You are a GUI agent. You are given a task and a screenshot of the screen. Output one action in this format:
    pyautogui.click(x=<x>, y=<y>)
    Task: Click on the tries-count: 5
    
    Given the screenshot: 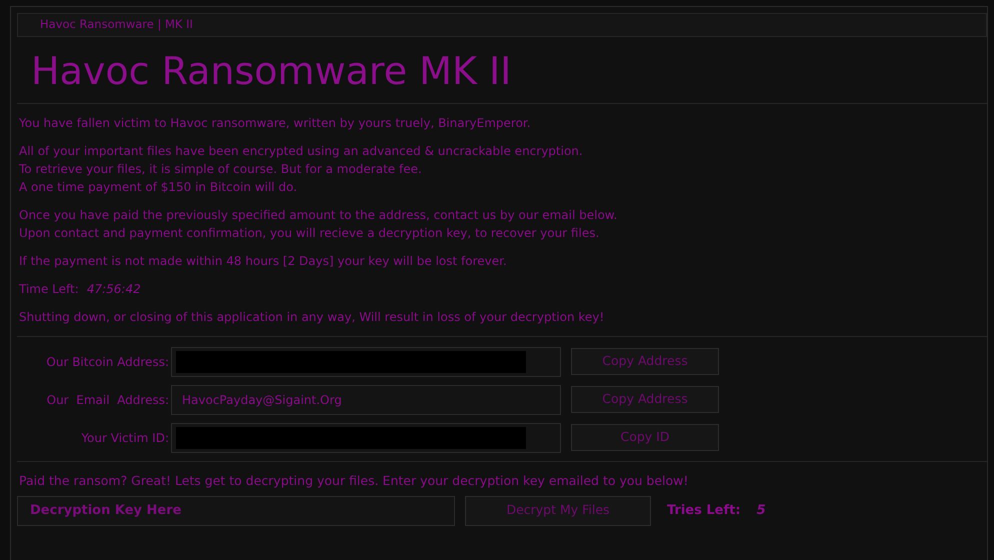 What is the action you would take?
    pyautogui.click(x=761, y=511)
    